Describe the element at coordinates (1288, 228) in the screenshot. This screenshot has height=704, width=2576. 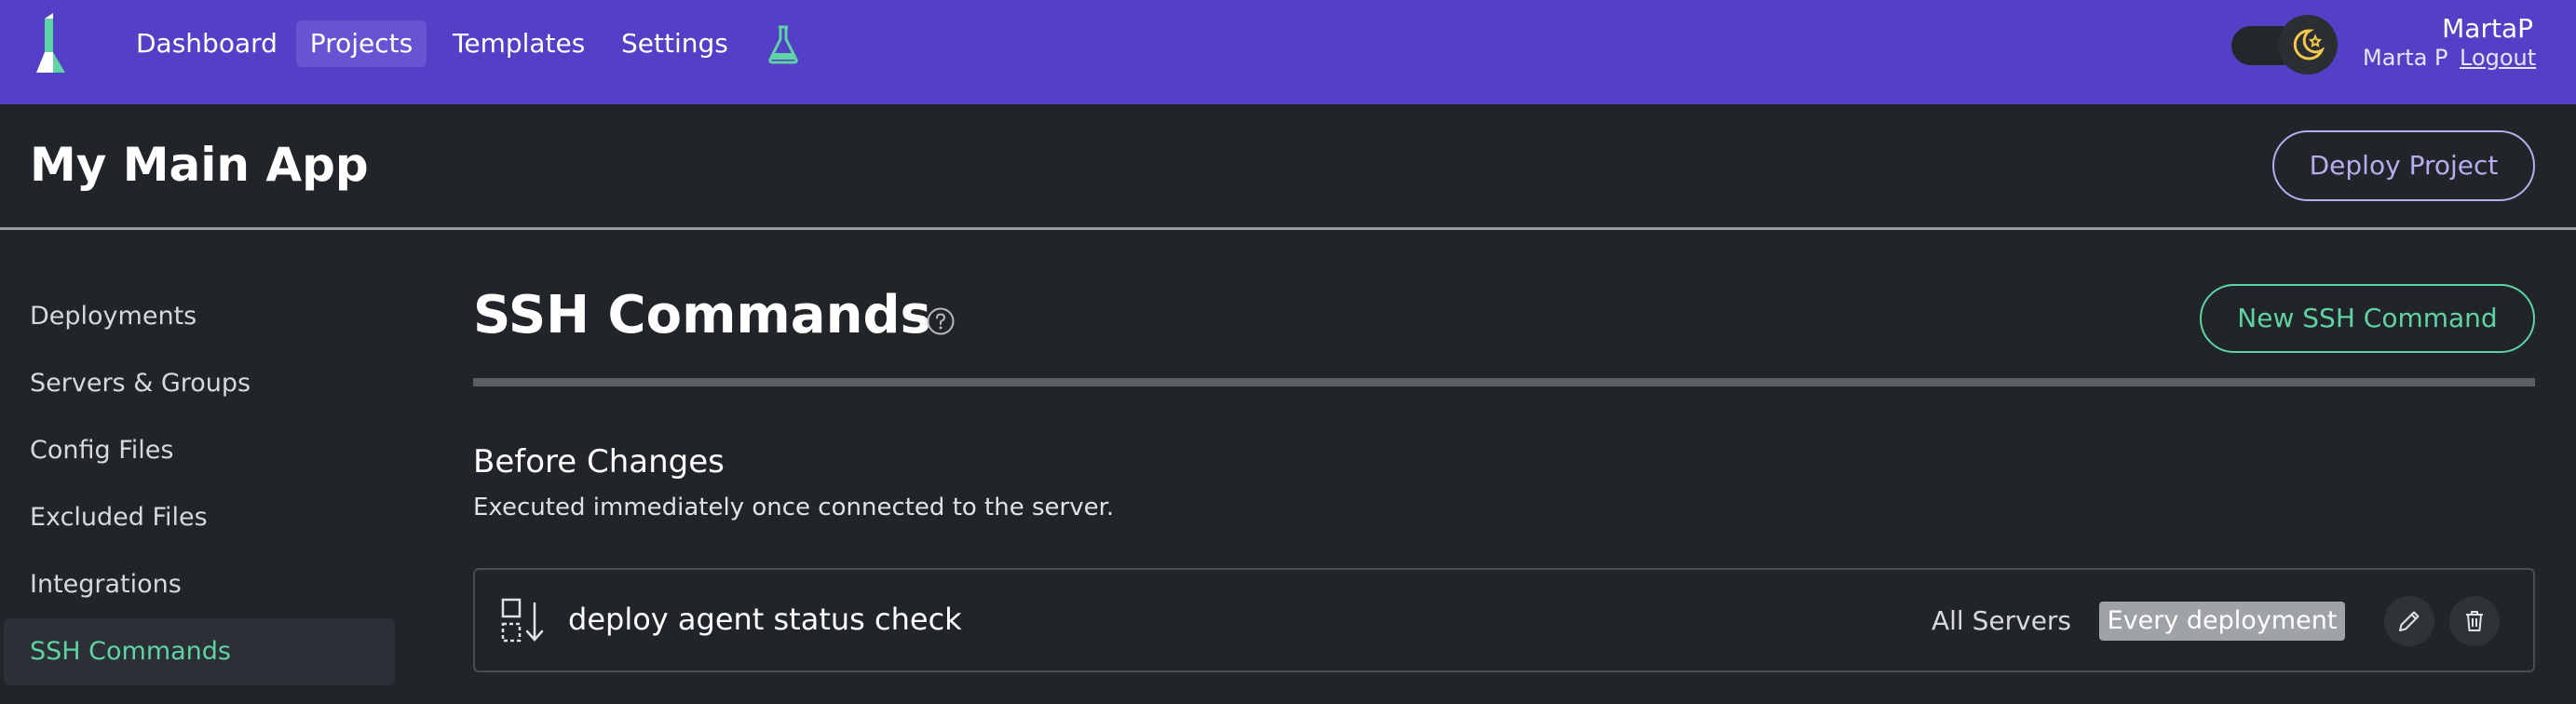
I see `header-divider` at that location.